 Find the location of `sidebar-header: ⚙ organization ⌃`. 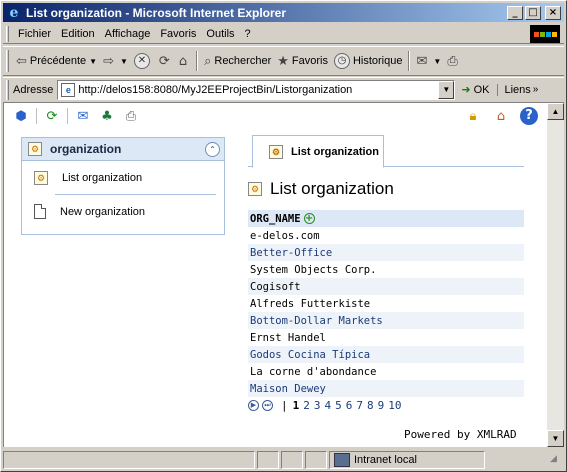

sidebar-header: ⚙ organization ⌃ is located at coordinates (123, 149).